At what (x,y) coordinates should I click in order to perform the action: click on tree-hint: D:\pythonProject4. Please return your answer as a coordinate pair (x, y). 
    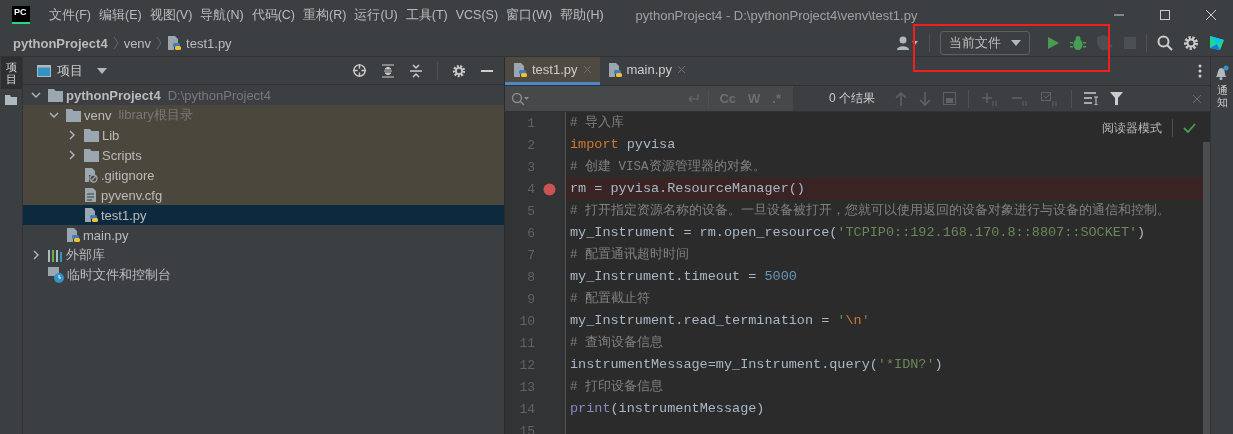
    Looking at the image, I should click on (219, 95).